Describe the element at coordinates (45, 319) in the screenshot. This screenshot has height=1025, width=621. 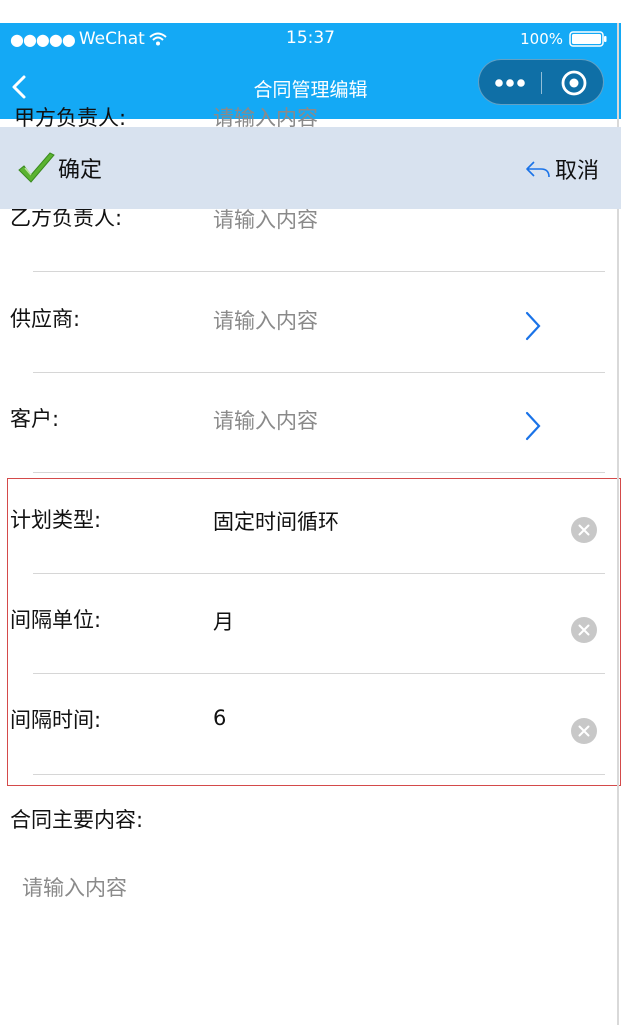
I see `supplier-label: 供应商:` at that location.